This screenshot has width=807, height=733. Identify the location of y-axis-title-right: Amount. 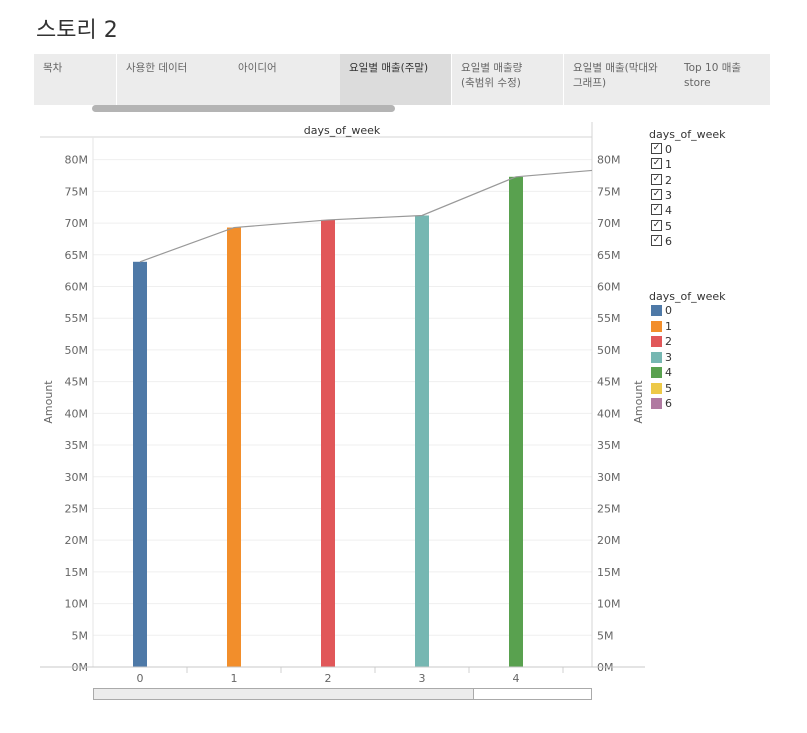
(638, 402).